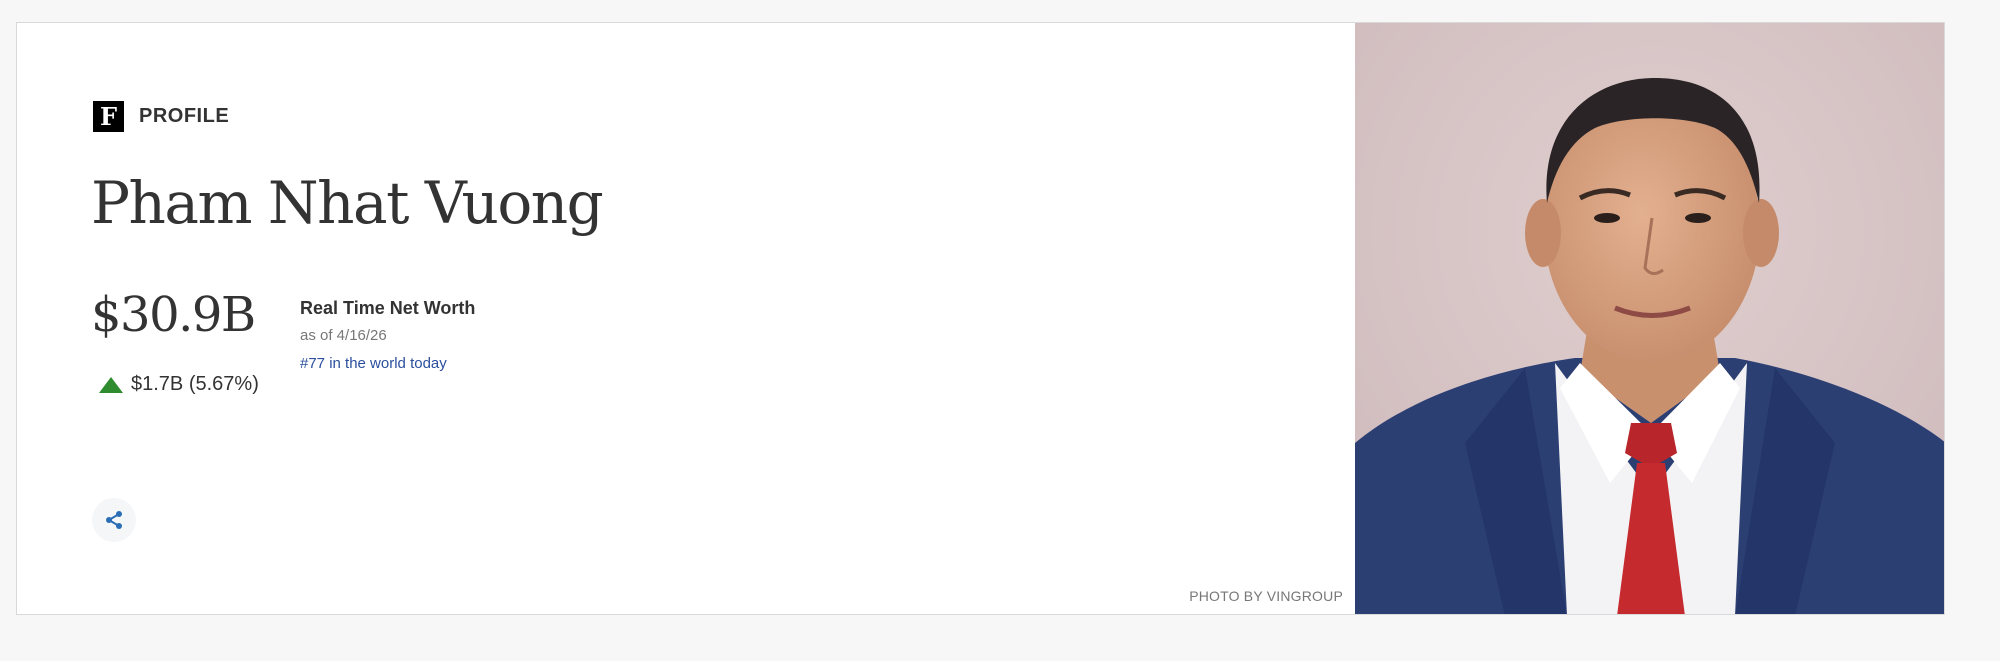 The image size is (2000, 661). Describe the element at coordinates (387, 363) in the screenshot. I see `world-rank-link: #77 in the world today` at that location.